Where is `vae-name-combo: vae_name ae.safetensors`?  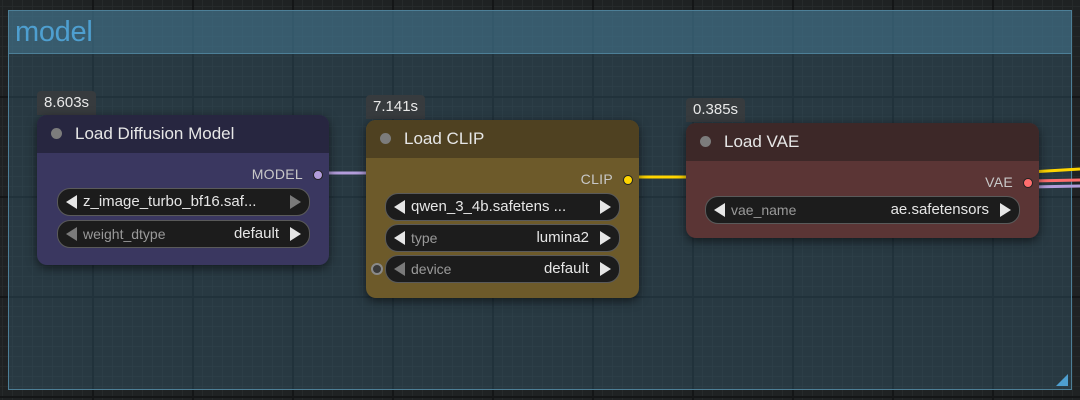
vae-name-combo: vae_name ae.safetensors is located at coordinates (862, 210).